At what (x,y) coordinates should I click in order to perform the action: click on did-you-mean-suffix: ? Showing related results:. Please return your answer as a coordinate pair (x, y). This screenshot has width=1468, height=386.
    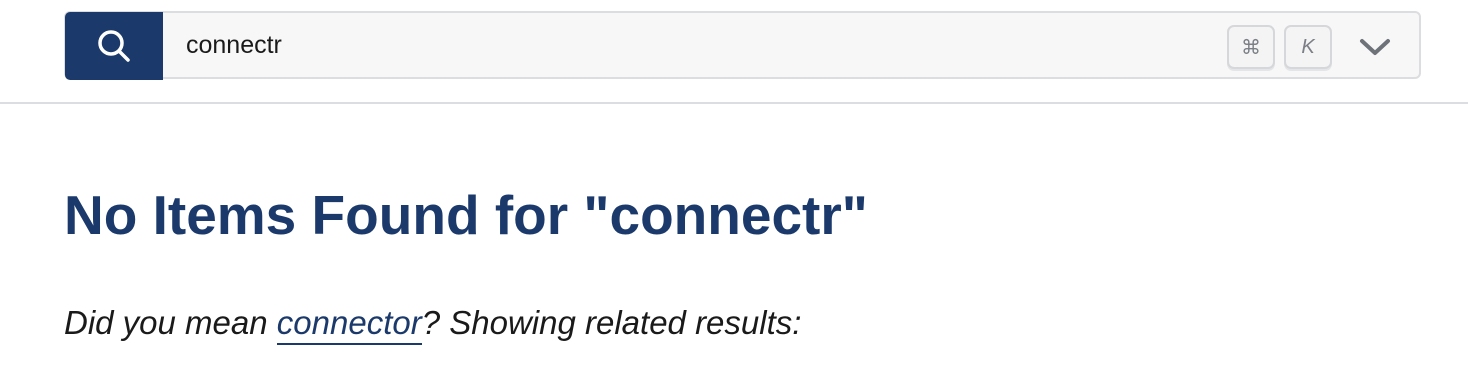
    Looking at the image, I should click on (611, 322).